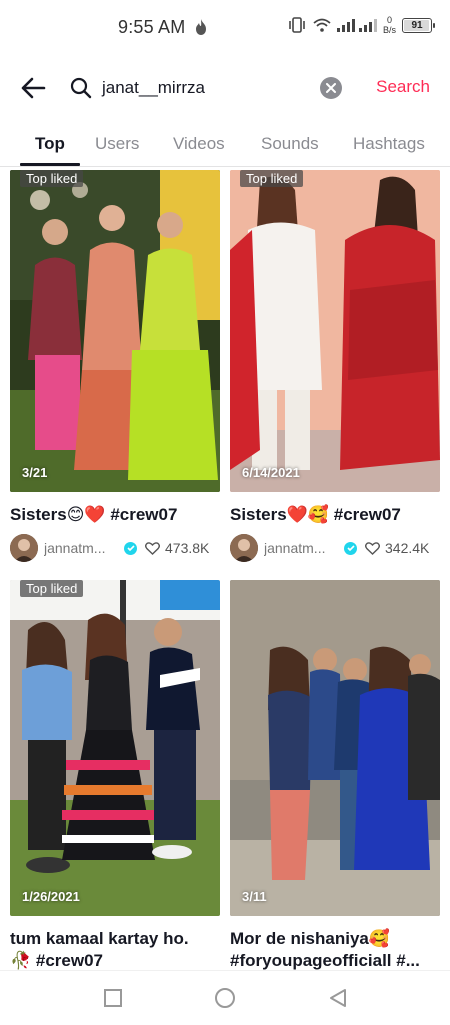 The height and width of the screenshot is (1025, 450). Describe the element at coordinates (152, 27) in the screenshot. I see `status-time: 9:55 AM` at that location.